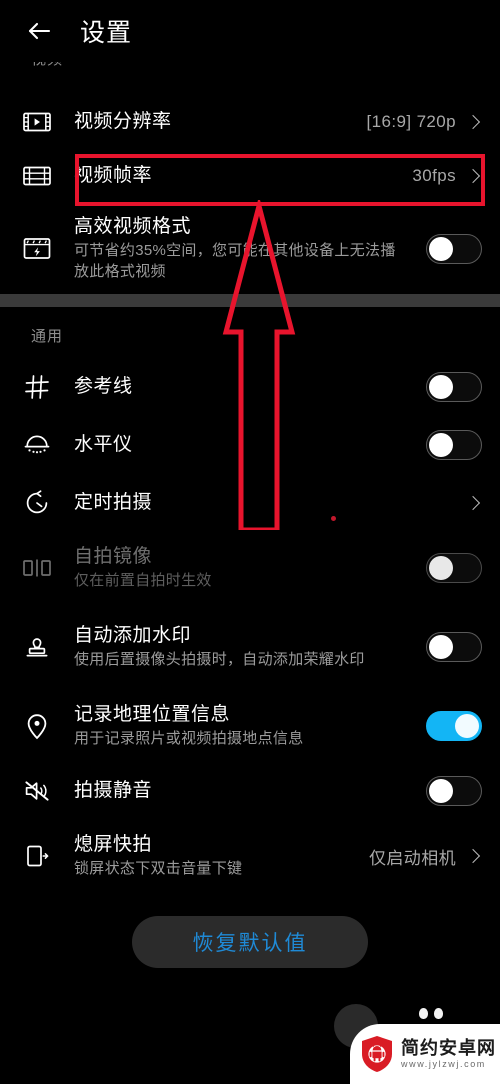 The image size is (500, 1084). I want to click on setting-row-grid-lines: 参考线, so click(250, 387).